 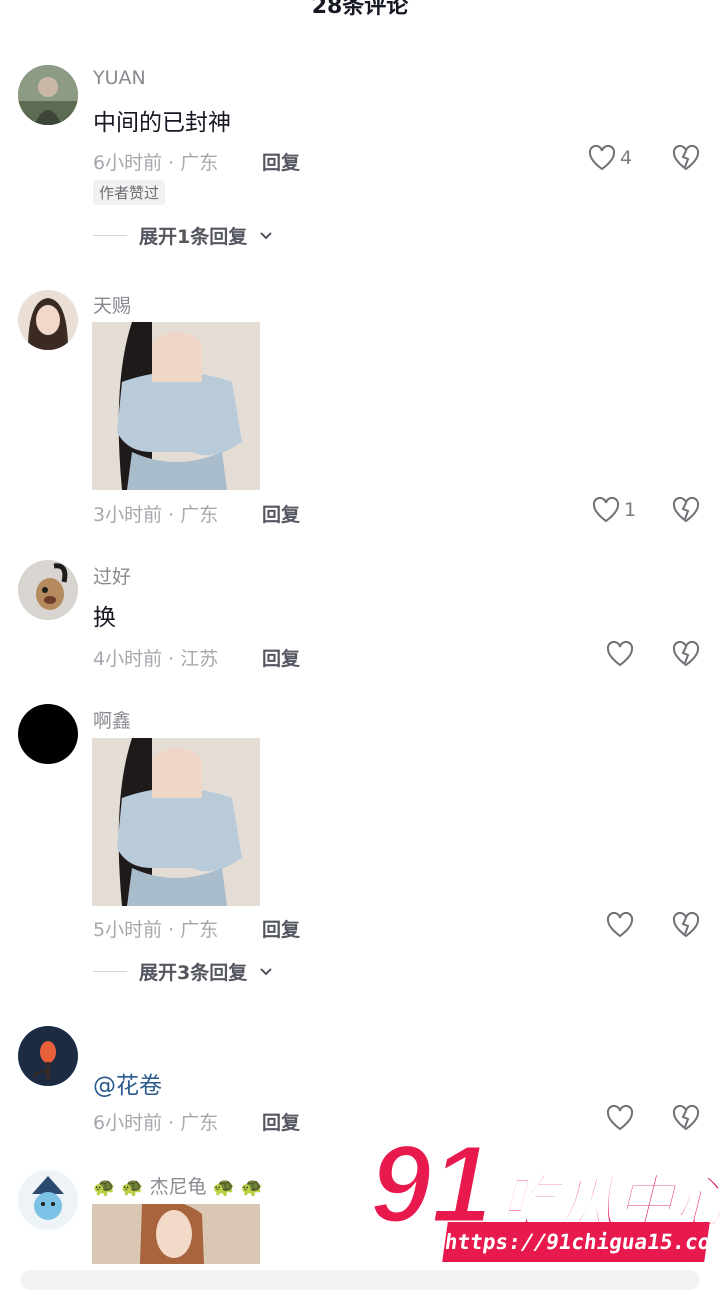 I want to click on comment-username: 🐢 🐢 杰尼龟 🐢 🐢, so click(x=178, y=1185).